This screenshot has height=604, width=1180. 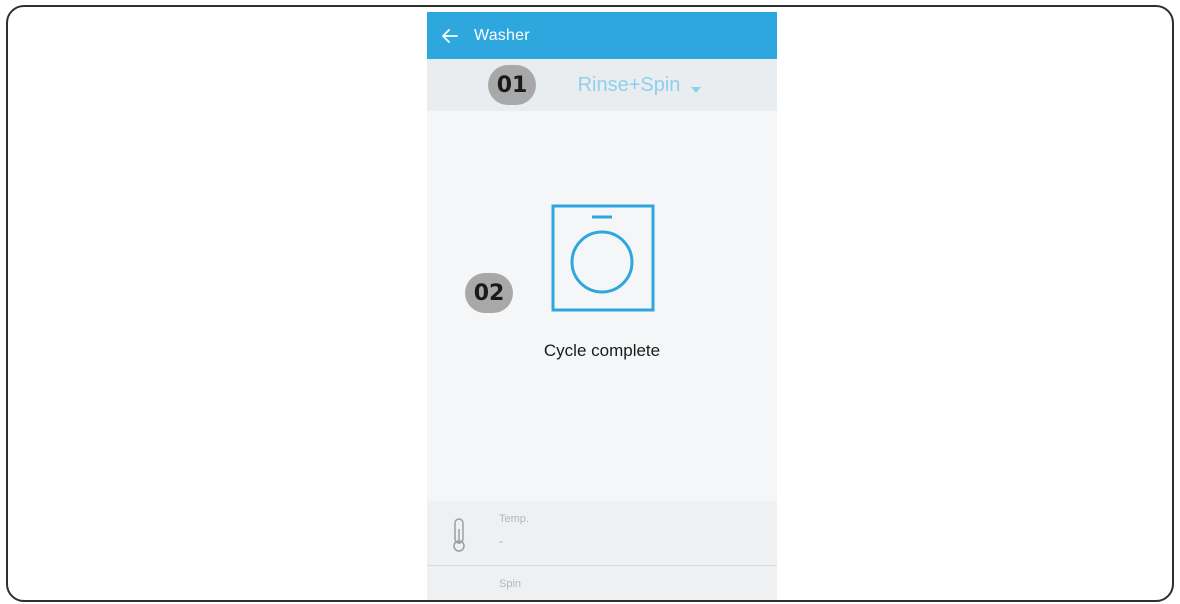 What do you see at coordinates (459, 591) in the screenshot?
I see `spin-dial-icon` at bounding box center [459, 591].